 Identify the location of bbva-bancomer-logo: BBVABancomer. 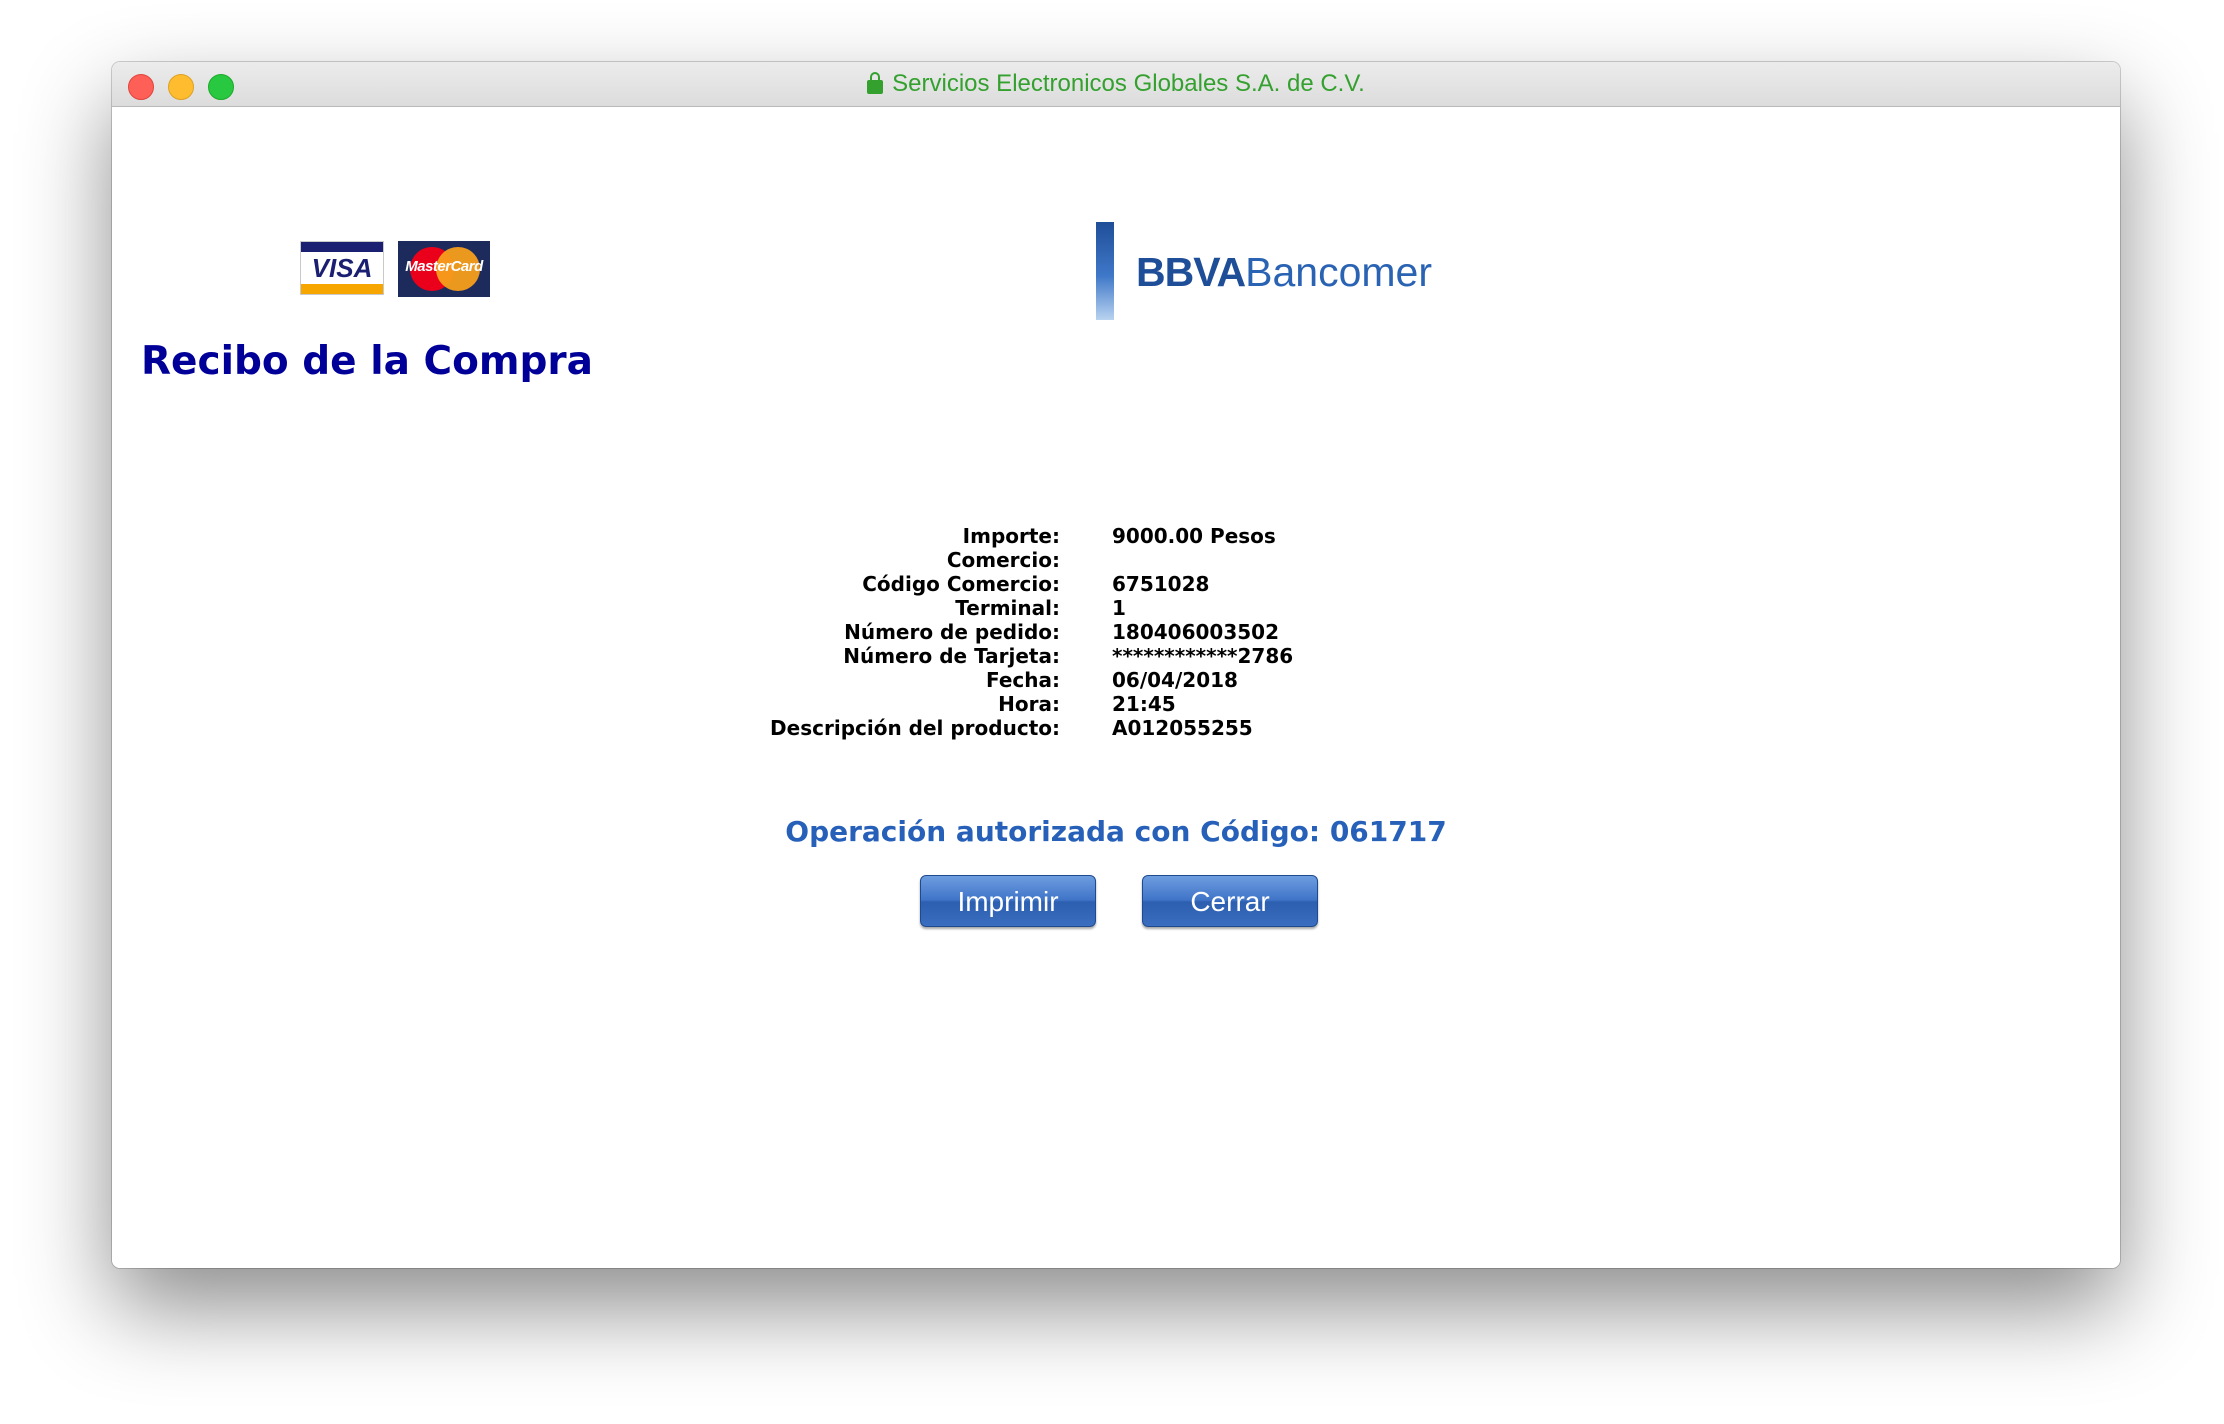
(1276, 272).